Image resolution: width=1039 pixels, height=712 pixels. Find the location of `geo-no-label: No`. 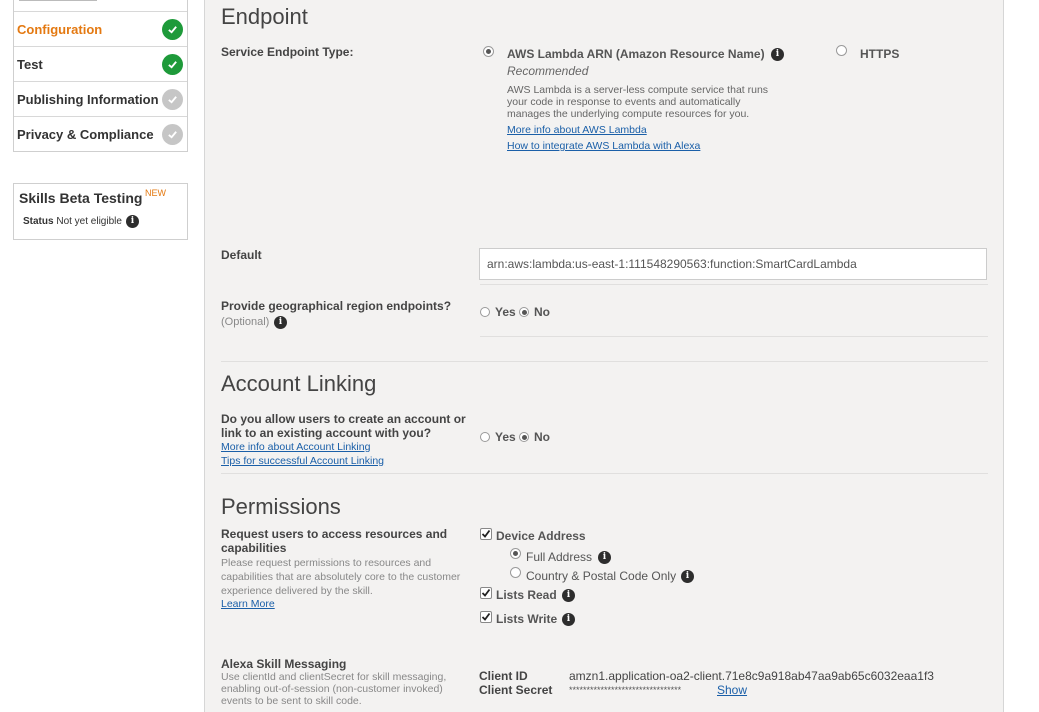

geo-no-label: No is located at coordinates (542, 312).